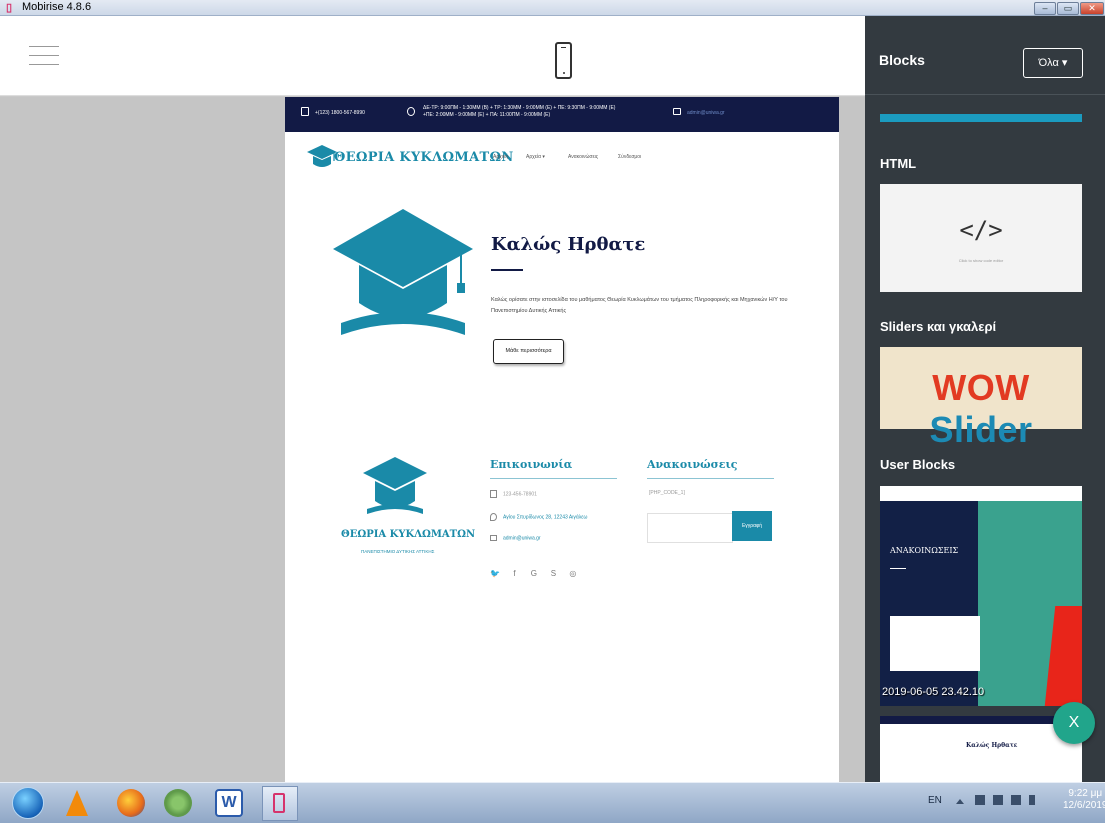  What do you see at coordinates (398, 551) in the screenshot?
I see `footer-subtitle: ΠΑΝΕΠΙΣΤΗΜΙΟ ΔΥΤΙΚΗΣ ΑΤΤΙΚΗΣ` at bounding box center [398, 551].